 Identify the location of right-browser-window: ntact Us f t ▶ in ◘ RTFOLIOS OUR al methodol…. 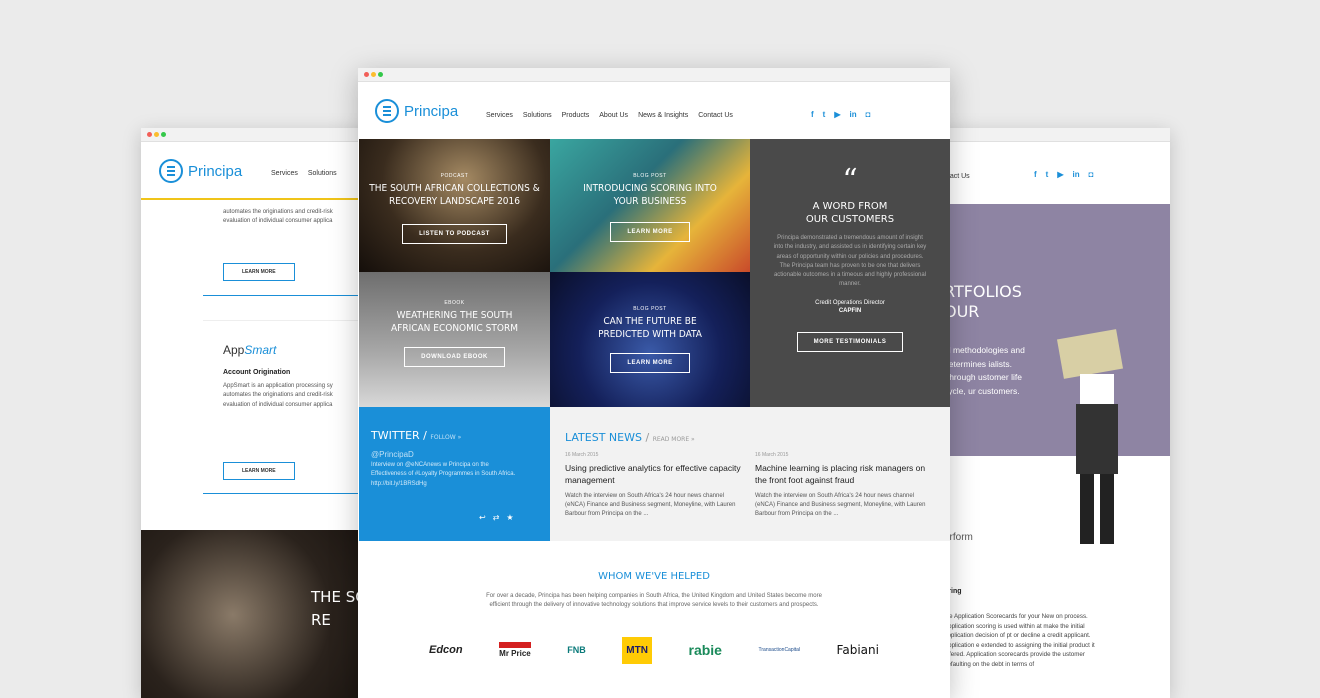
(1050, 413).